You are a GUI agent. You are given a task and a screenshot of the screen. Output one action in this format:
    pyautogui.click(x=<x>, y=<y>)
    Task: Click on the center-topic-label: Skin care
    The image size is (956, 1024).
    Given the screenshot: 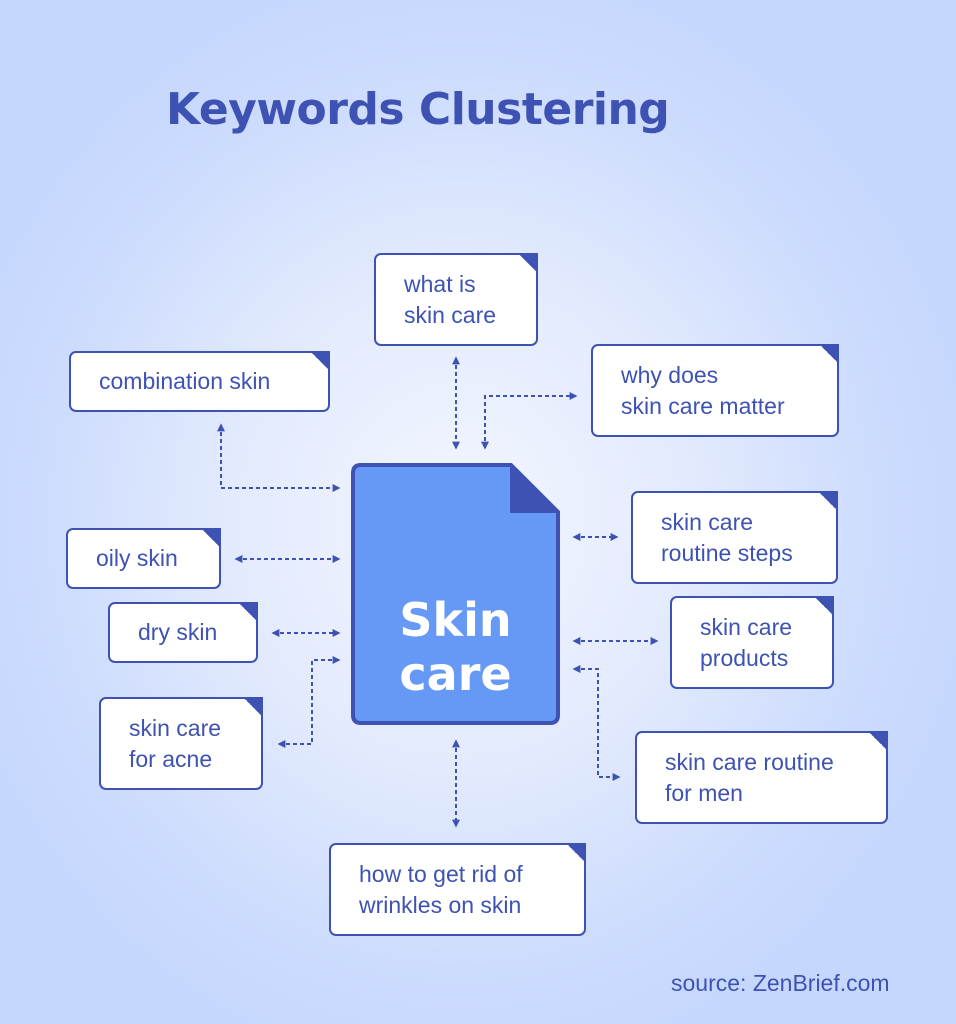 What is the action you would take?
    pyautogui.click(x=455, y=647)
    